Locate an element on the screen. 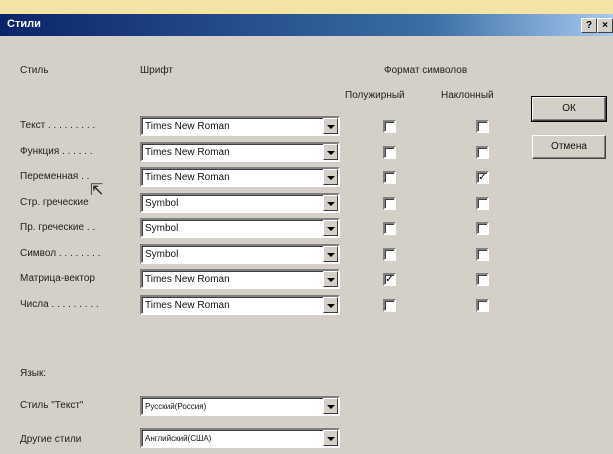 This screenshot has height=454, width=613. other-styles-language-select: Английский(США) is located at coordinates (240, 438).